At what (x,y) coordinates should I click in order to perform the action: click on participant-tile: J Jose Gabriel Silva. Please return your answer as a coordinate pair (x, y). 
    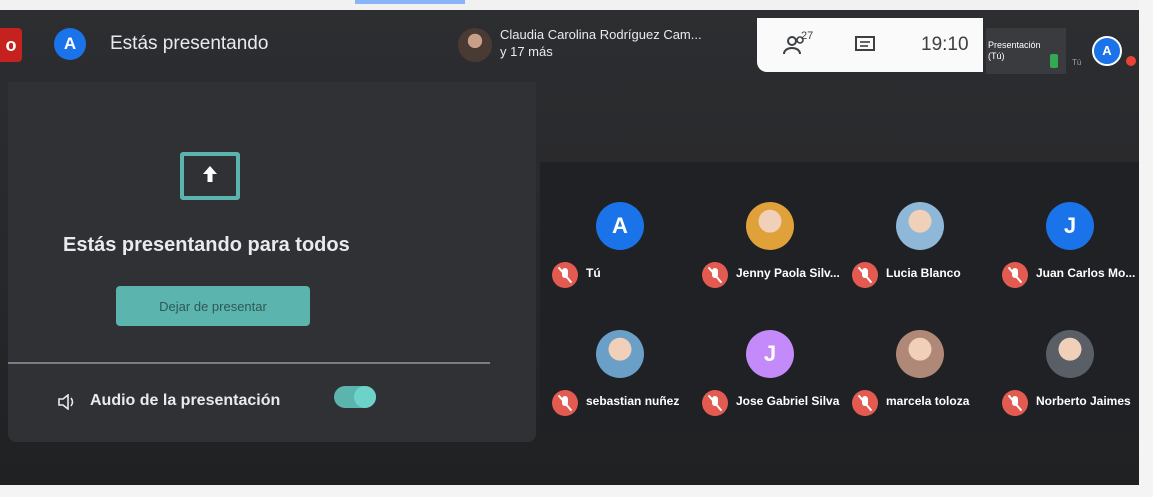
    Looking at the image, I should click on (769, 353).